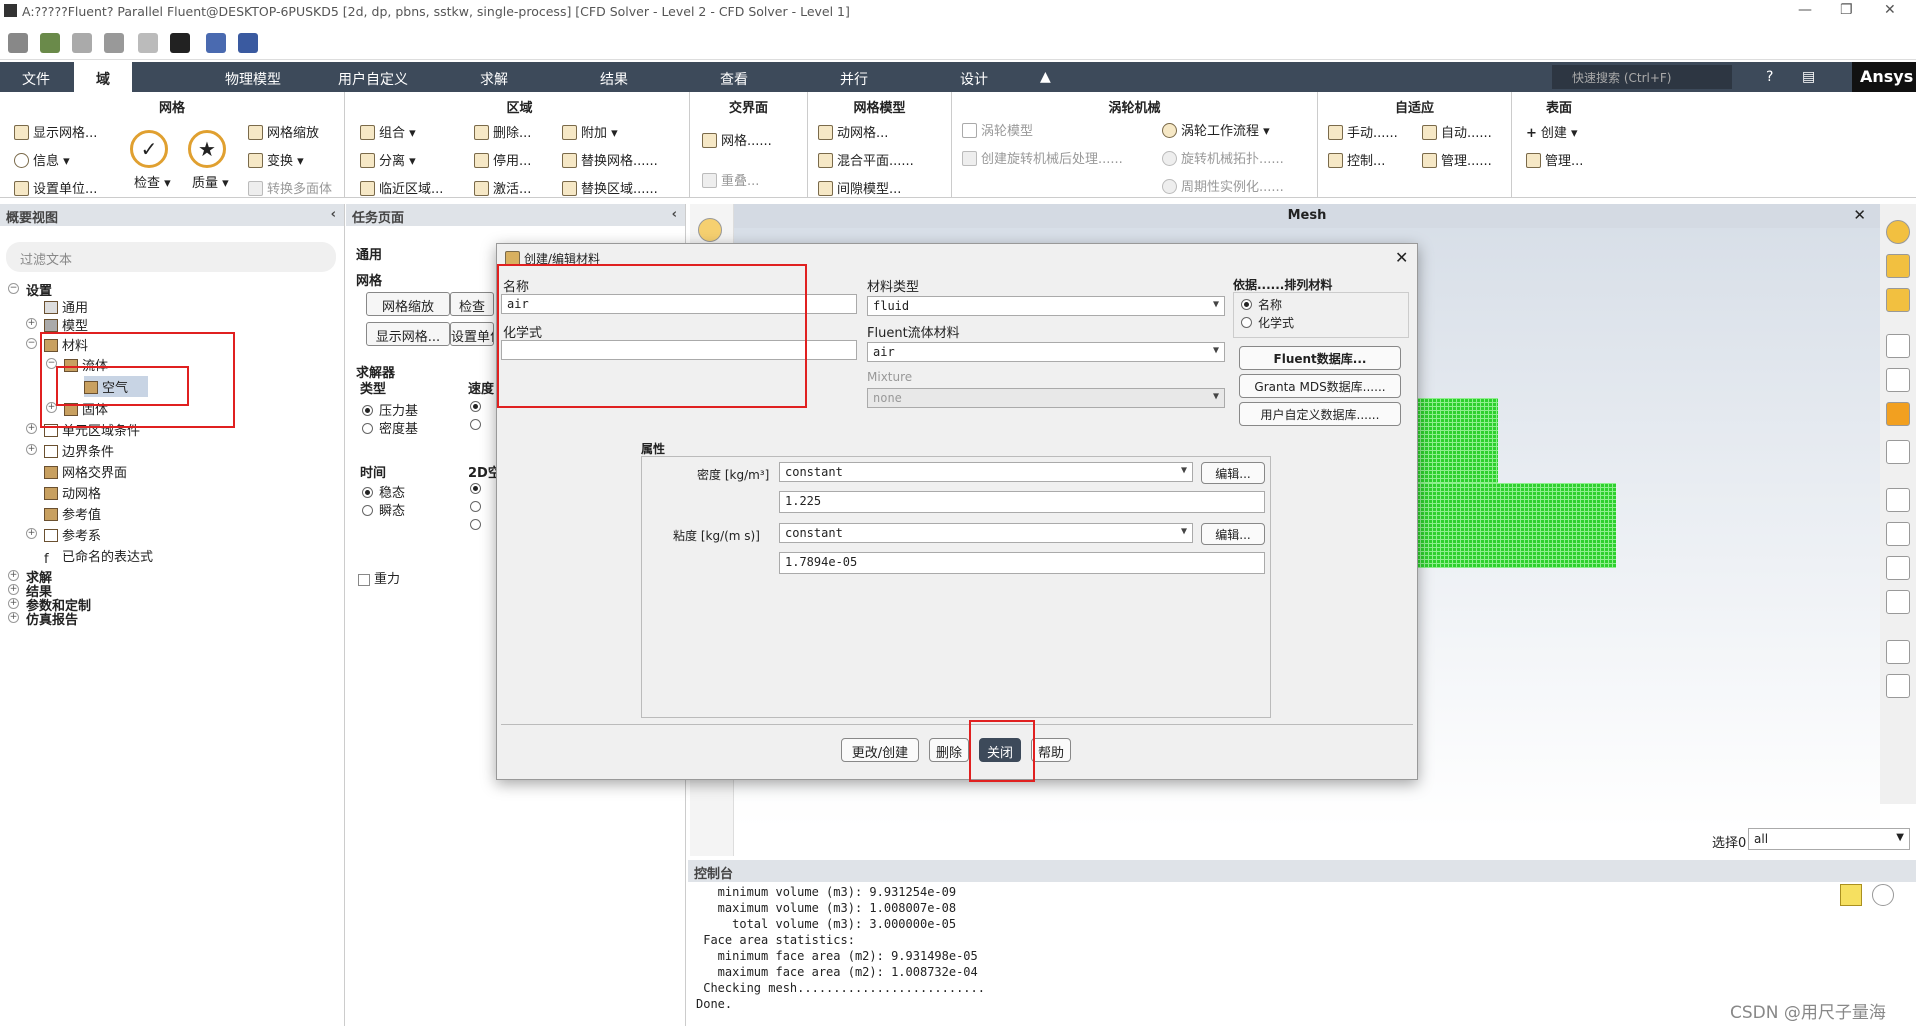 The width and height of the screenshot is (1916, 1026). Describe the element at coordinates (383, 509) in the screenshot. I see `transient-radio: 瞬态` at that location.